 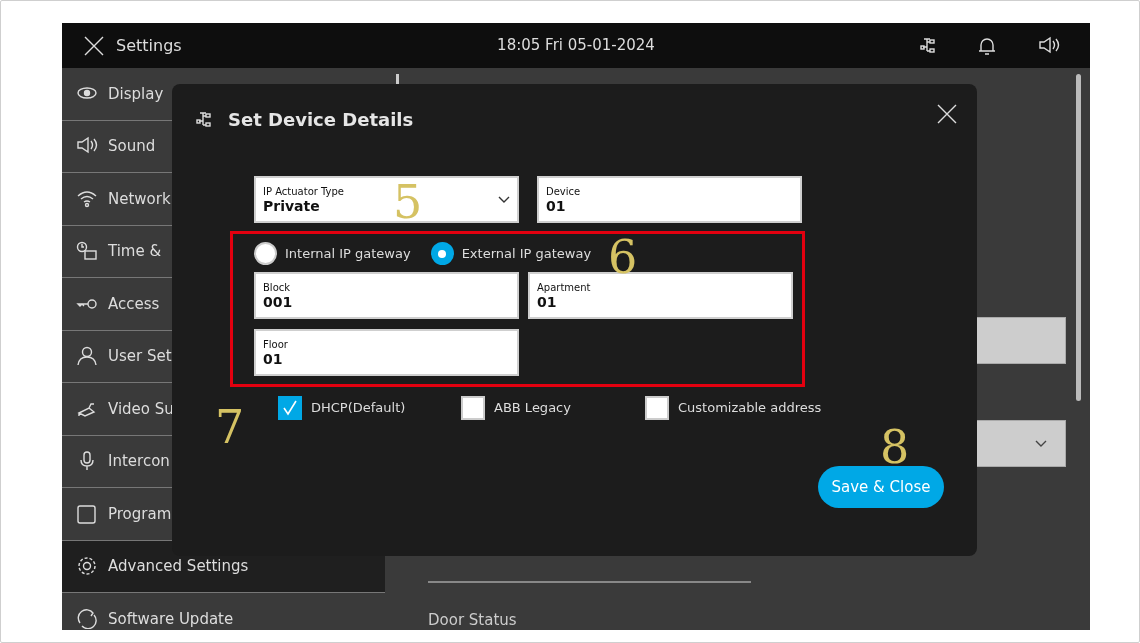 What do you see at coordinates (321, 120) in the screenshot?
I see `dialog-title: Set Device Details` at bounding box center [321, 120].